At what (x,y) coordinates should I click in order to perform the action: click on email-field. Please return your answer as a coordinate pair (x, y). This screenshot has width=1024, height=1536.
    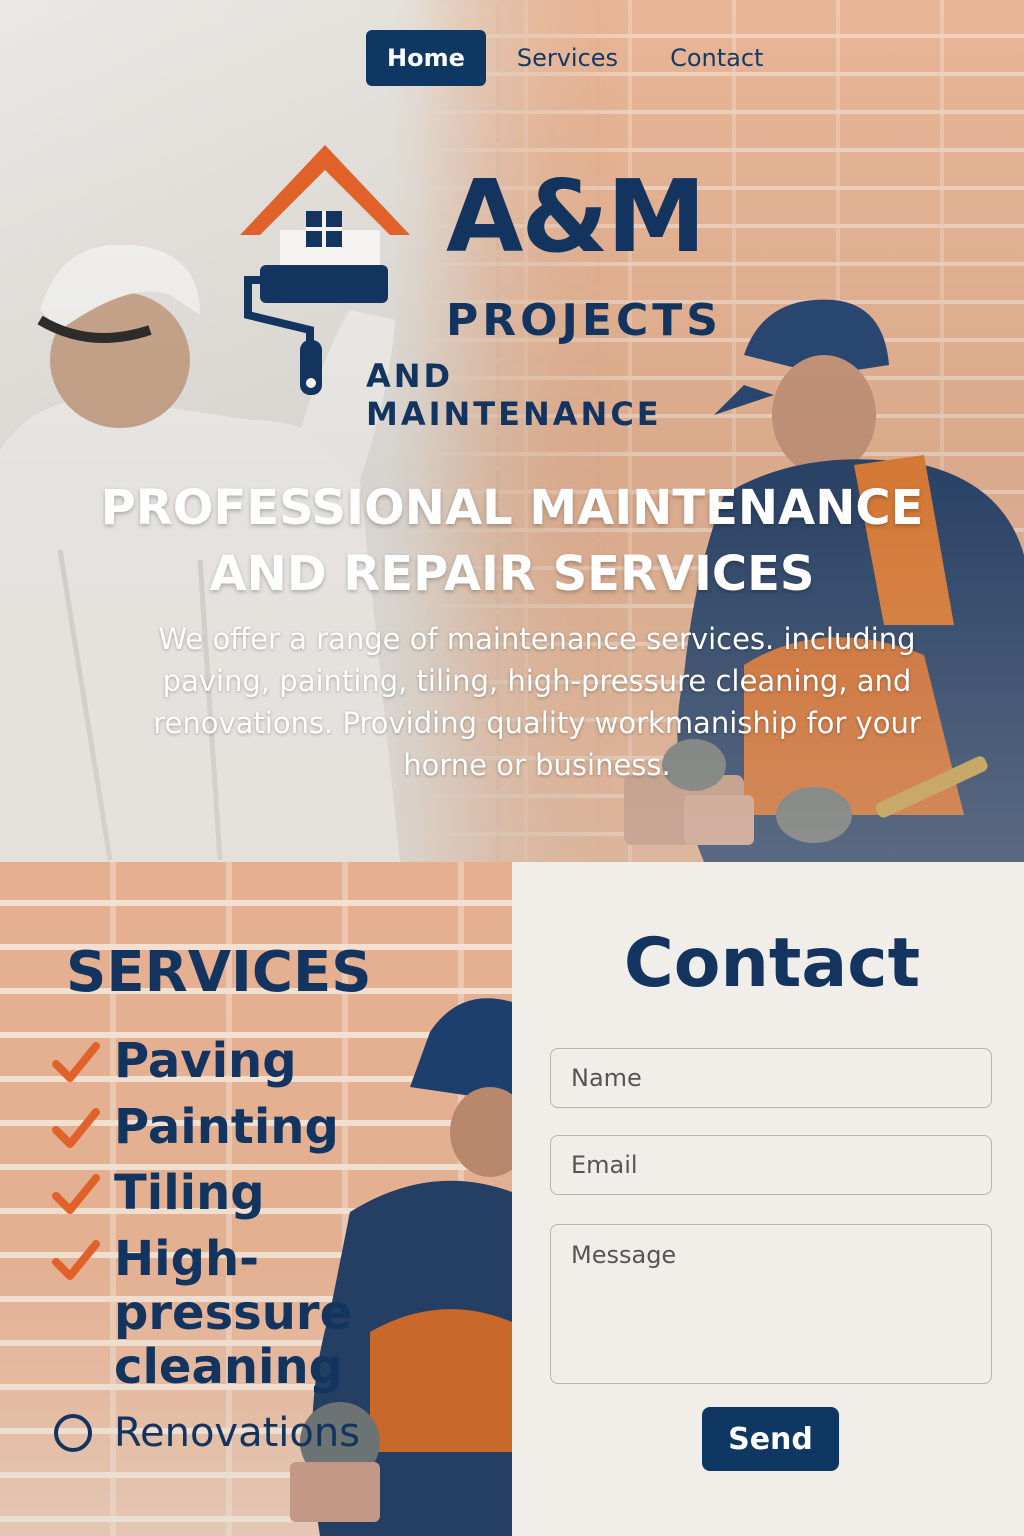
    Looking at the image, I should click on (771, 1165).